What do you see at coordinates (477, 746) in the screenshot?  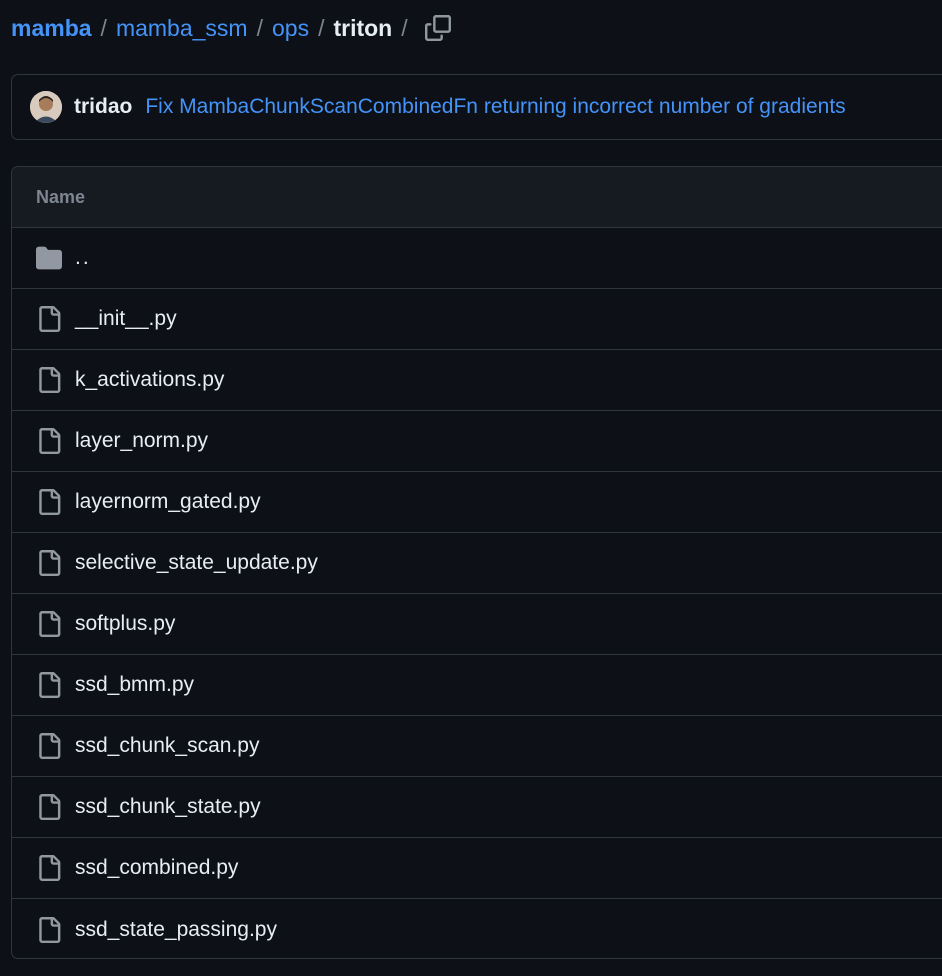 I see `file-row: ssd_chunk_scan.py` at bounding box center [477, 746].